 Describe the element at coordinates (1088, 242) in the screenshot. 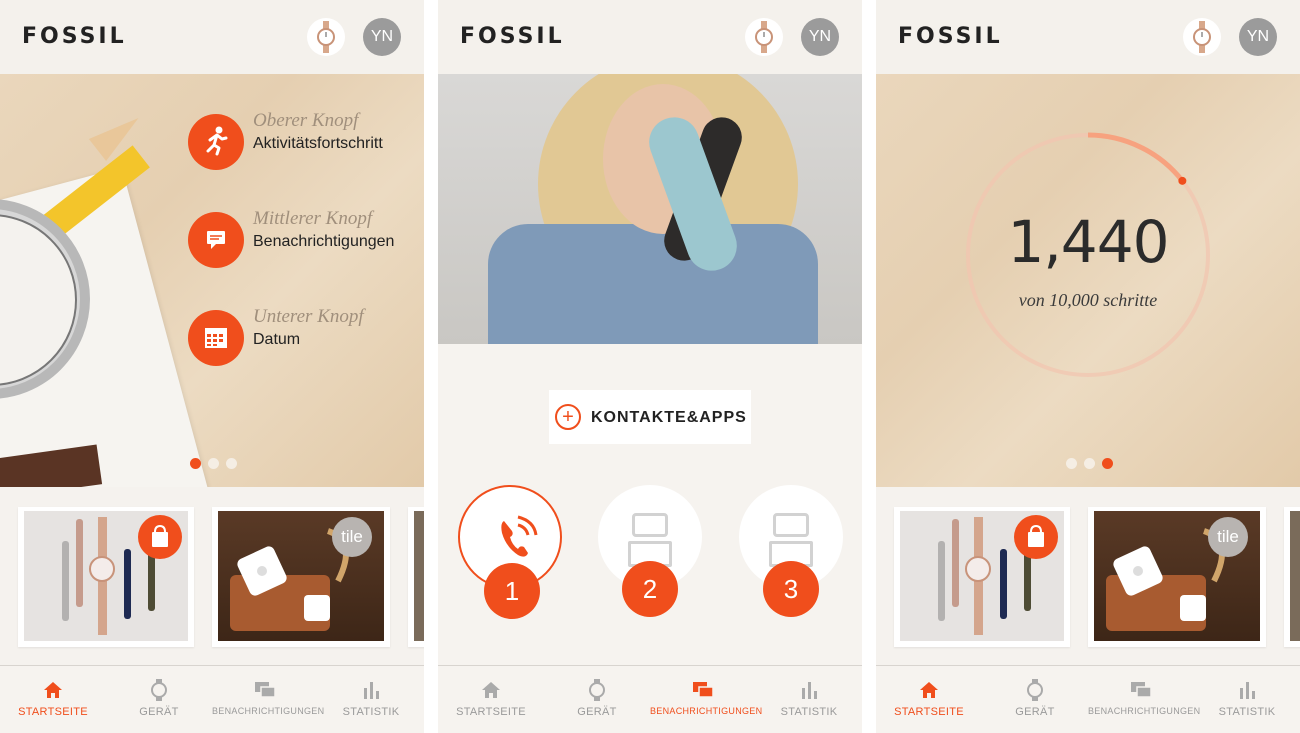

I see `steps-count: 1,440` at that location.